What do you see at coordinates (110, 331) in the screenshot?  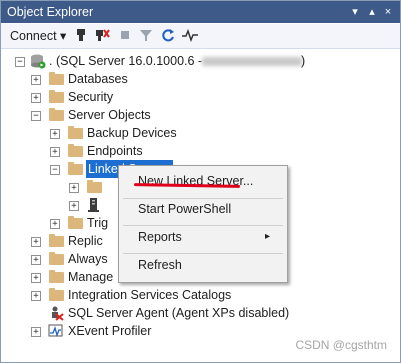 I see `tree-label-xevent: XEvent Profiler` at bounding box center [110, 331].